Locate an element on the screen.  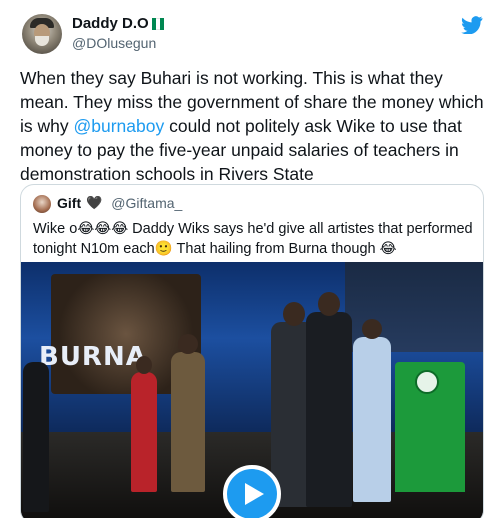
play-icon is located at coordinates (254, 494).